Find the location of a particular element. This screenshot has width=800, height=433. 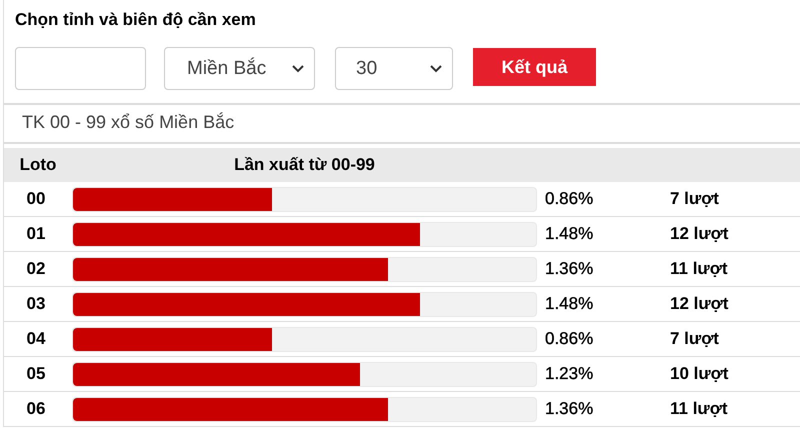

count-value: 10 lượt is located at coordinates (698, 374).